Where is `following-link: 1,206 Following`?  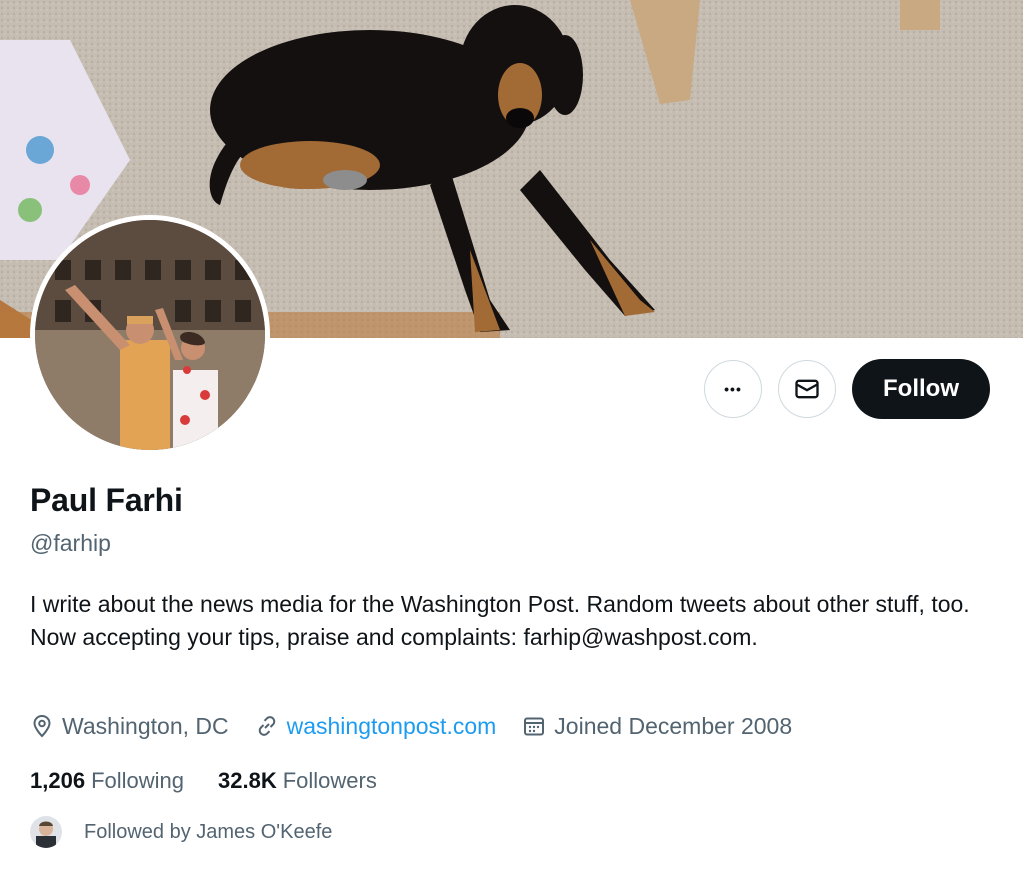 following-link: 1,206 Following is located at coordinates (107, 781).